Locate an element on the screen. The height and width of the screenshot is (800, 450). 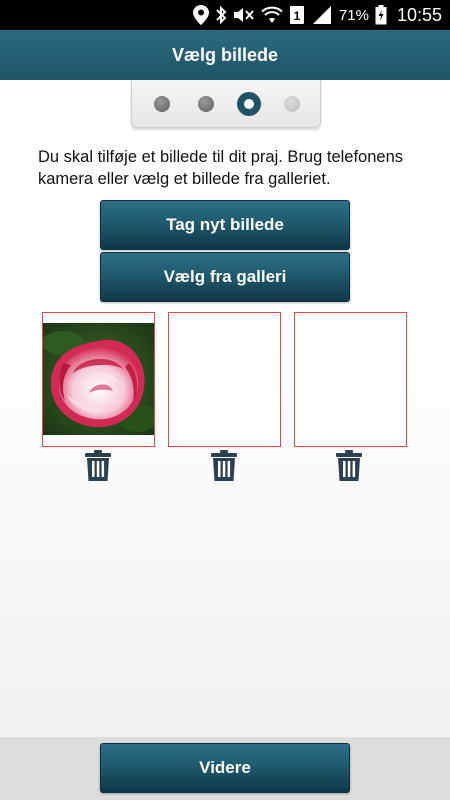
bluetooth-icon is located at coordinates (221, 15).